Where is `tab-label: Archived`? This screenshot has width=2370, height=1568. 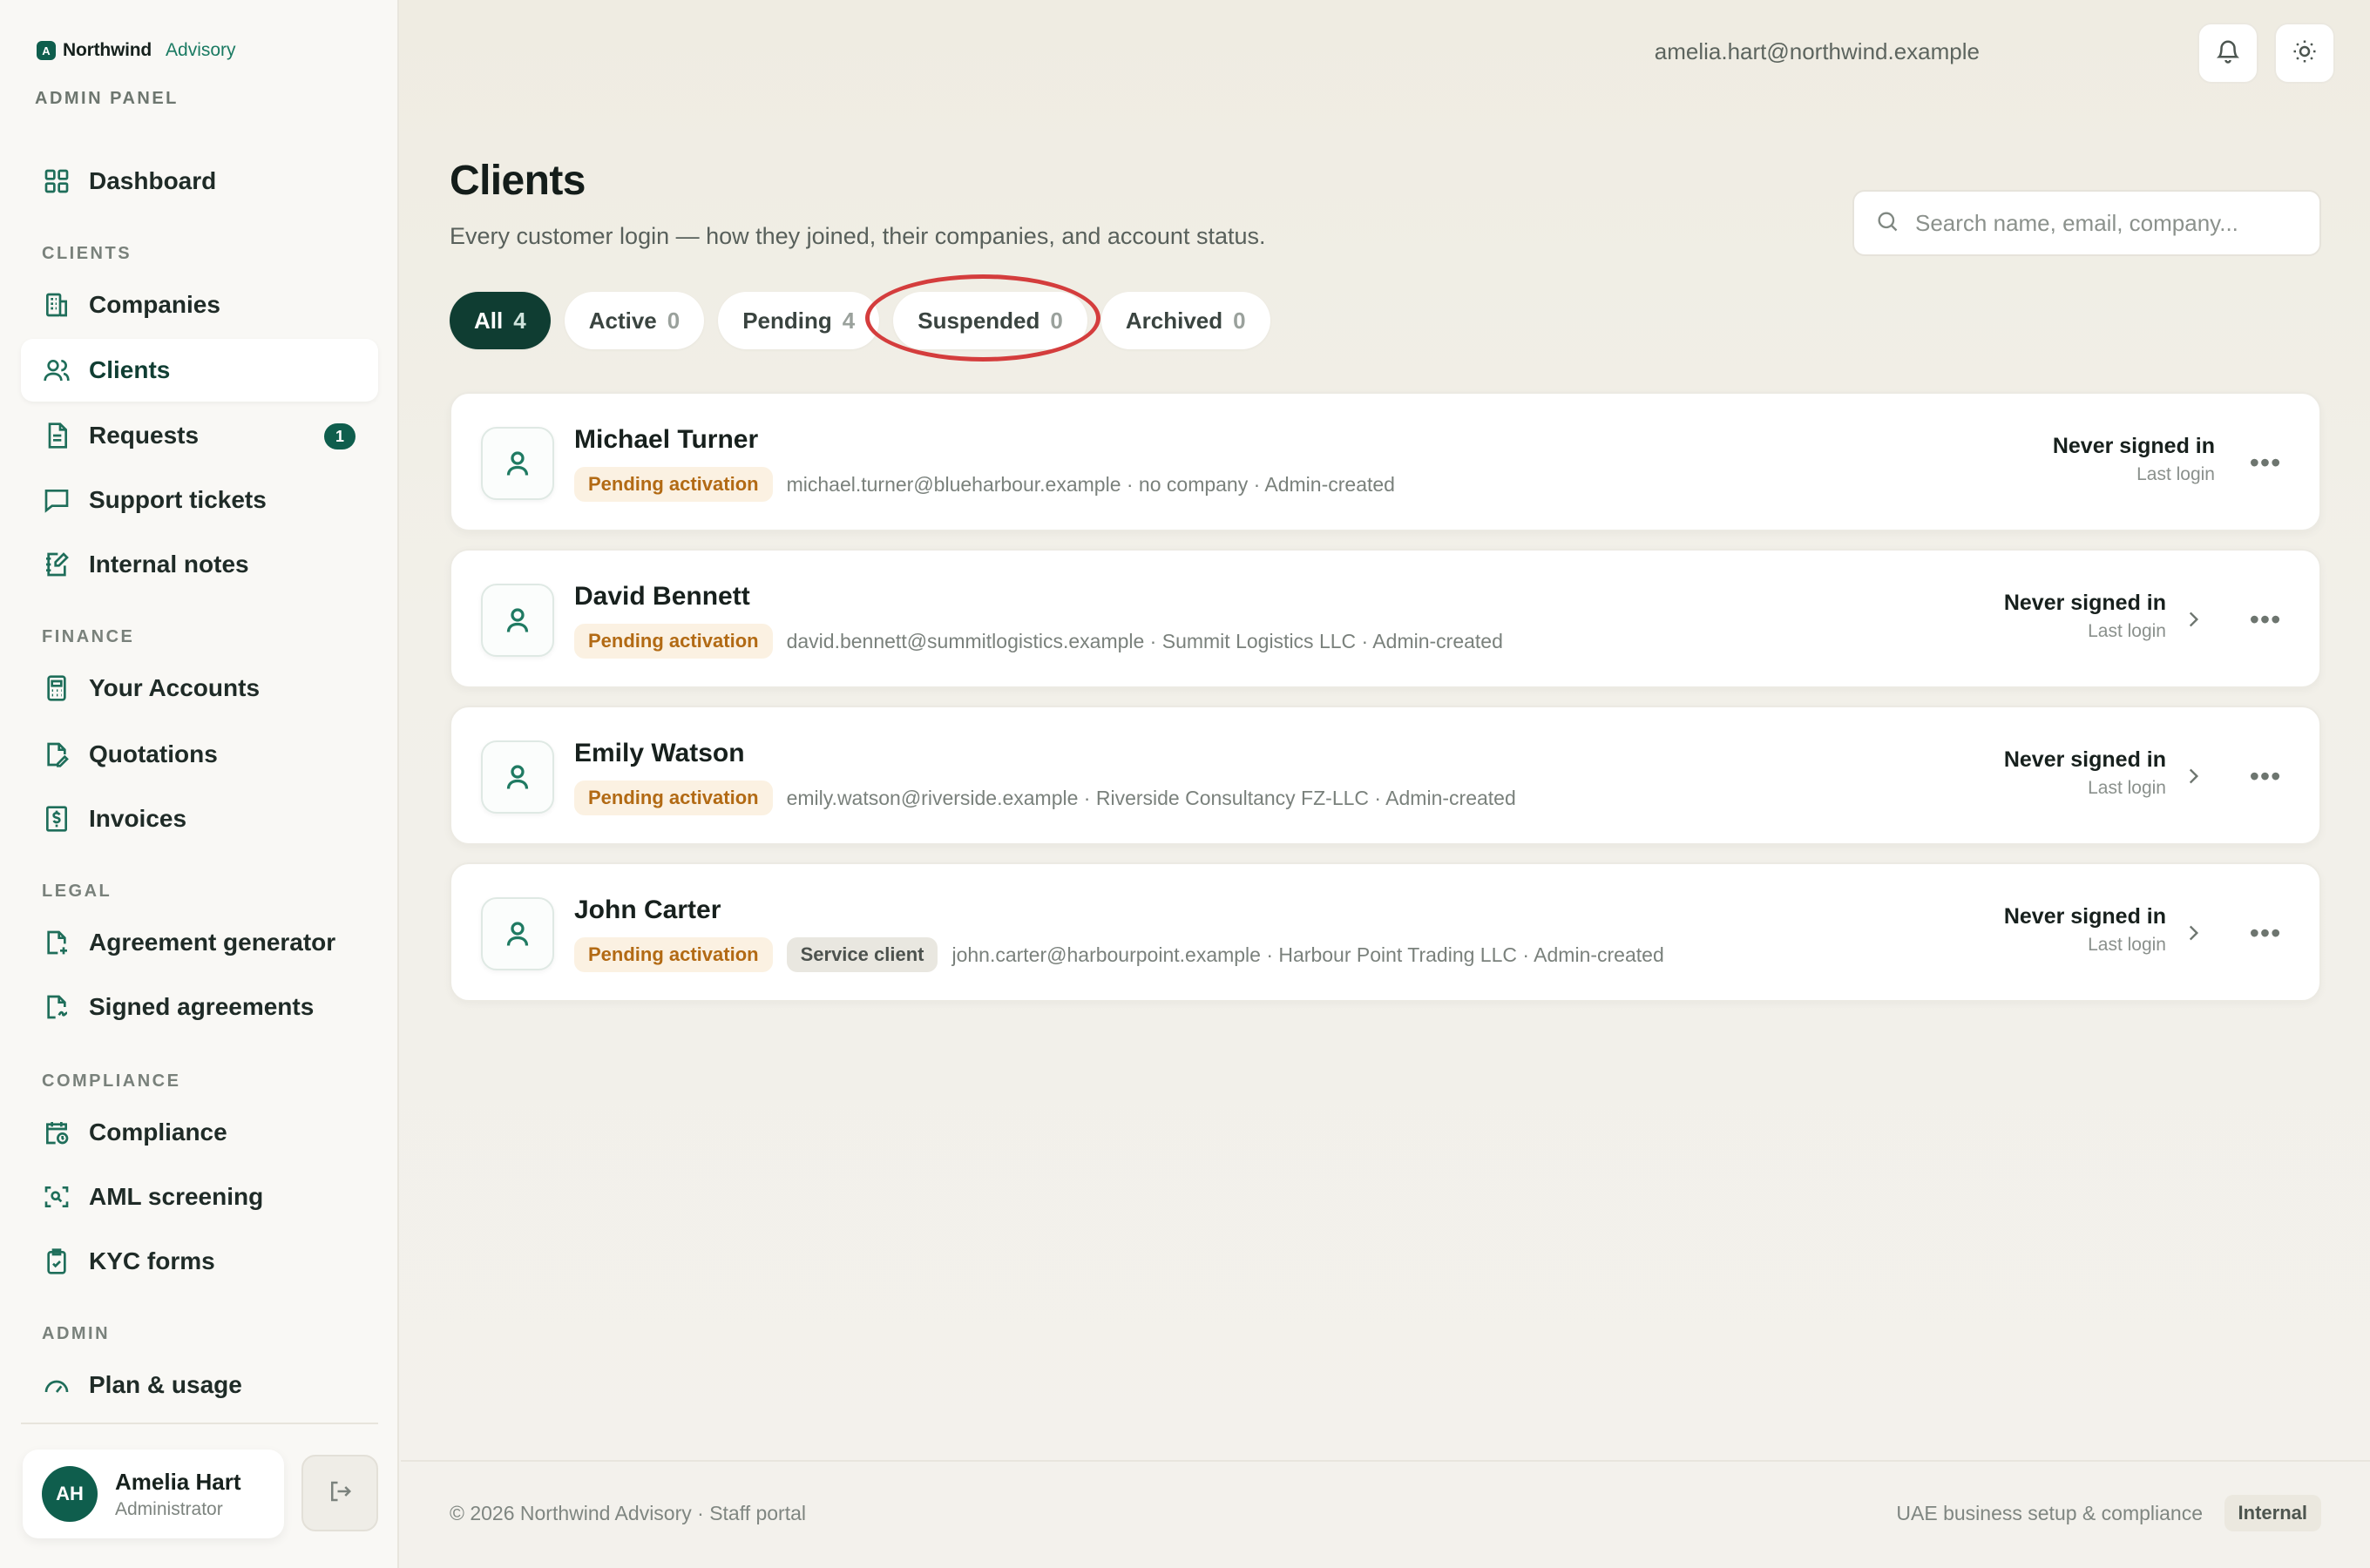 tab-label: Archived is located at coordinates (1174, 320).